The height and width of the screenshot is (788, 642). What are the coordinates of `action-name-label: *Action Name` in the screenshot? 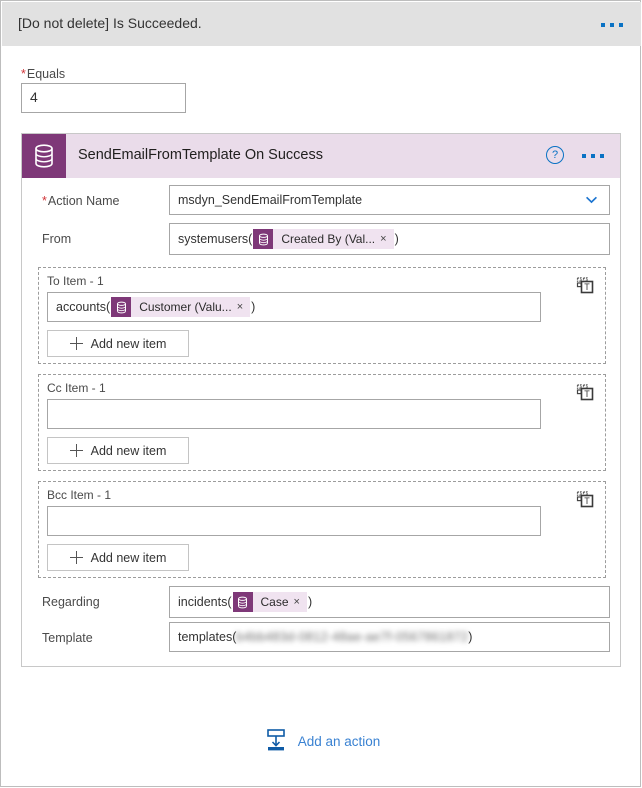 It's located at (81, 201).